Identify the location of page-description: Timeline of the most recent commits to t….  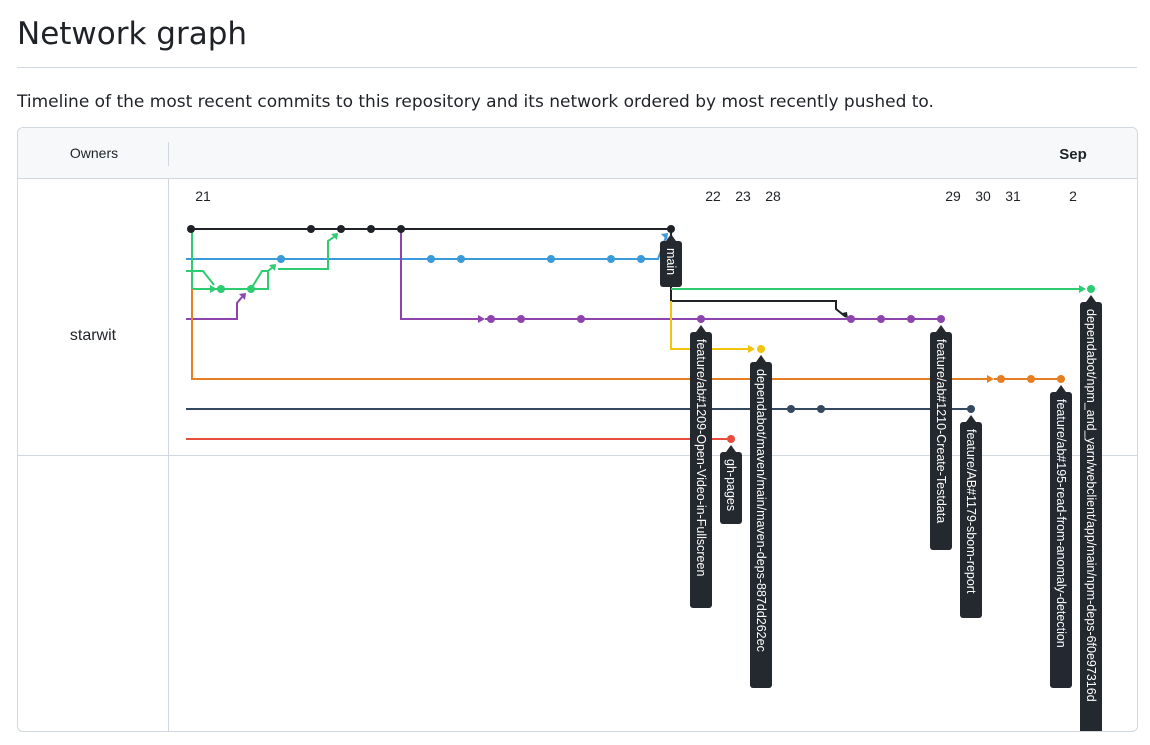
(475, 102).